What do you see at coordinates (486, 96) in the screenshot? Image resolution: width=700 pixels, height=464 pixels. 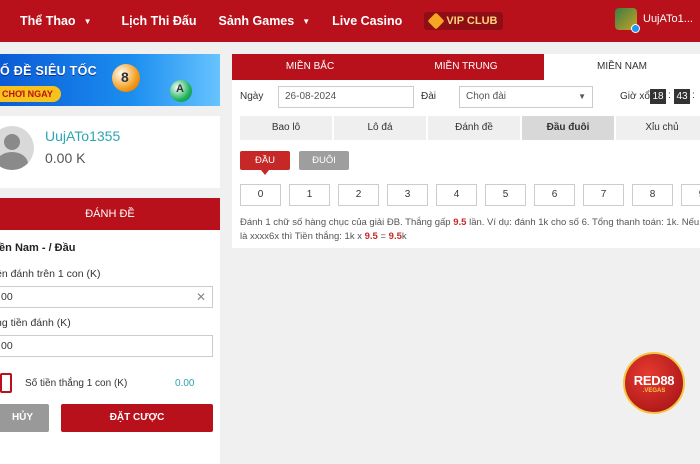 I see `station-value: Chọn đài` at bounding box center [486, 96].